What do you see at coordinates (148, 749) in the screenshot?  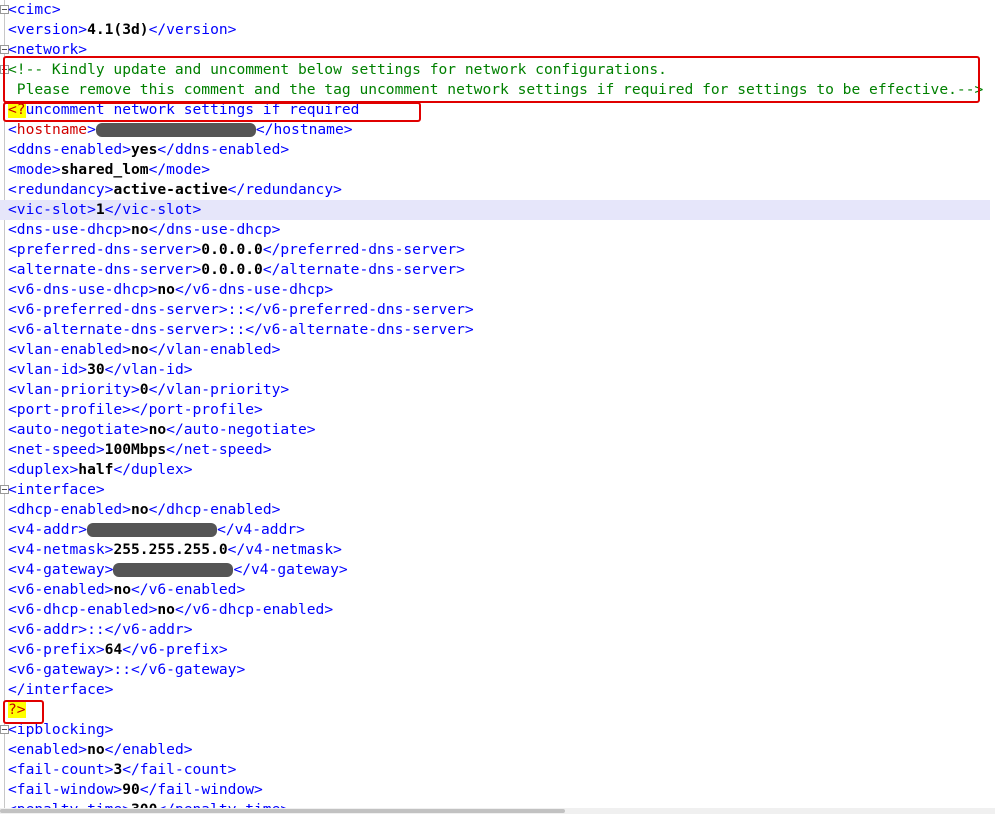 I see `xml-tag: </enabled>` at bounding box center [148, 749].